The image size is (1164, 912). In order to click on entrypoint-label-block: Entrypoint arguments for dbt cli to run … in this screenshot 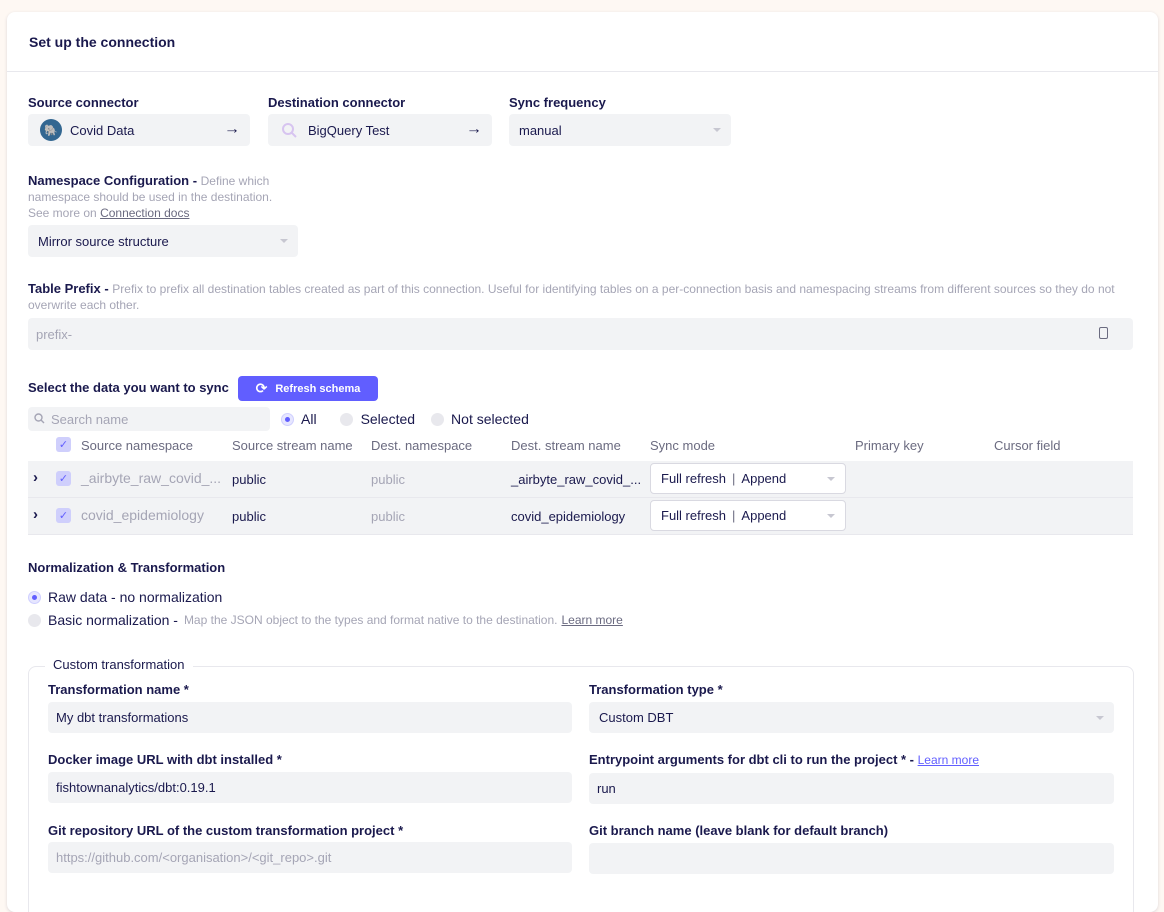, I will do `click(784, 759)`.